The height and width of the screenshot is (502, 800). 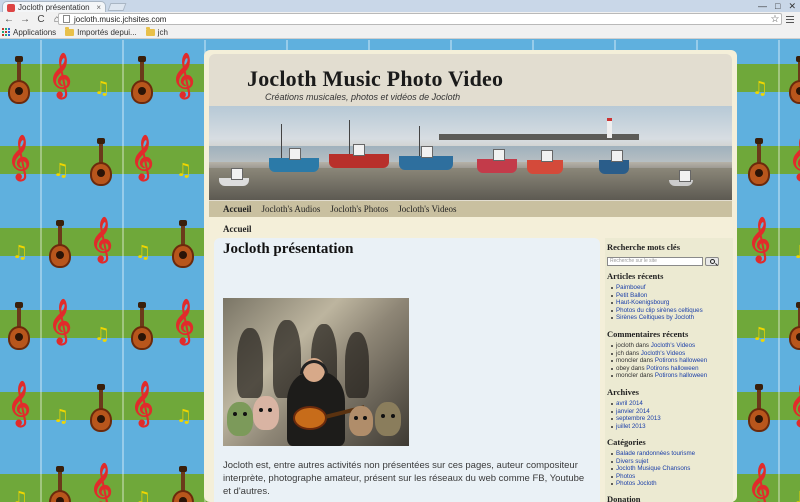 I want to click on new-tab-button, so click(x=117, y=7).